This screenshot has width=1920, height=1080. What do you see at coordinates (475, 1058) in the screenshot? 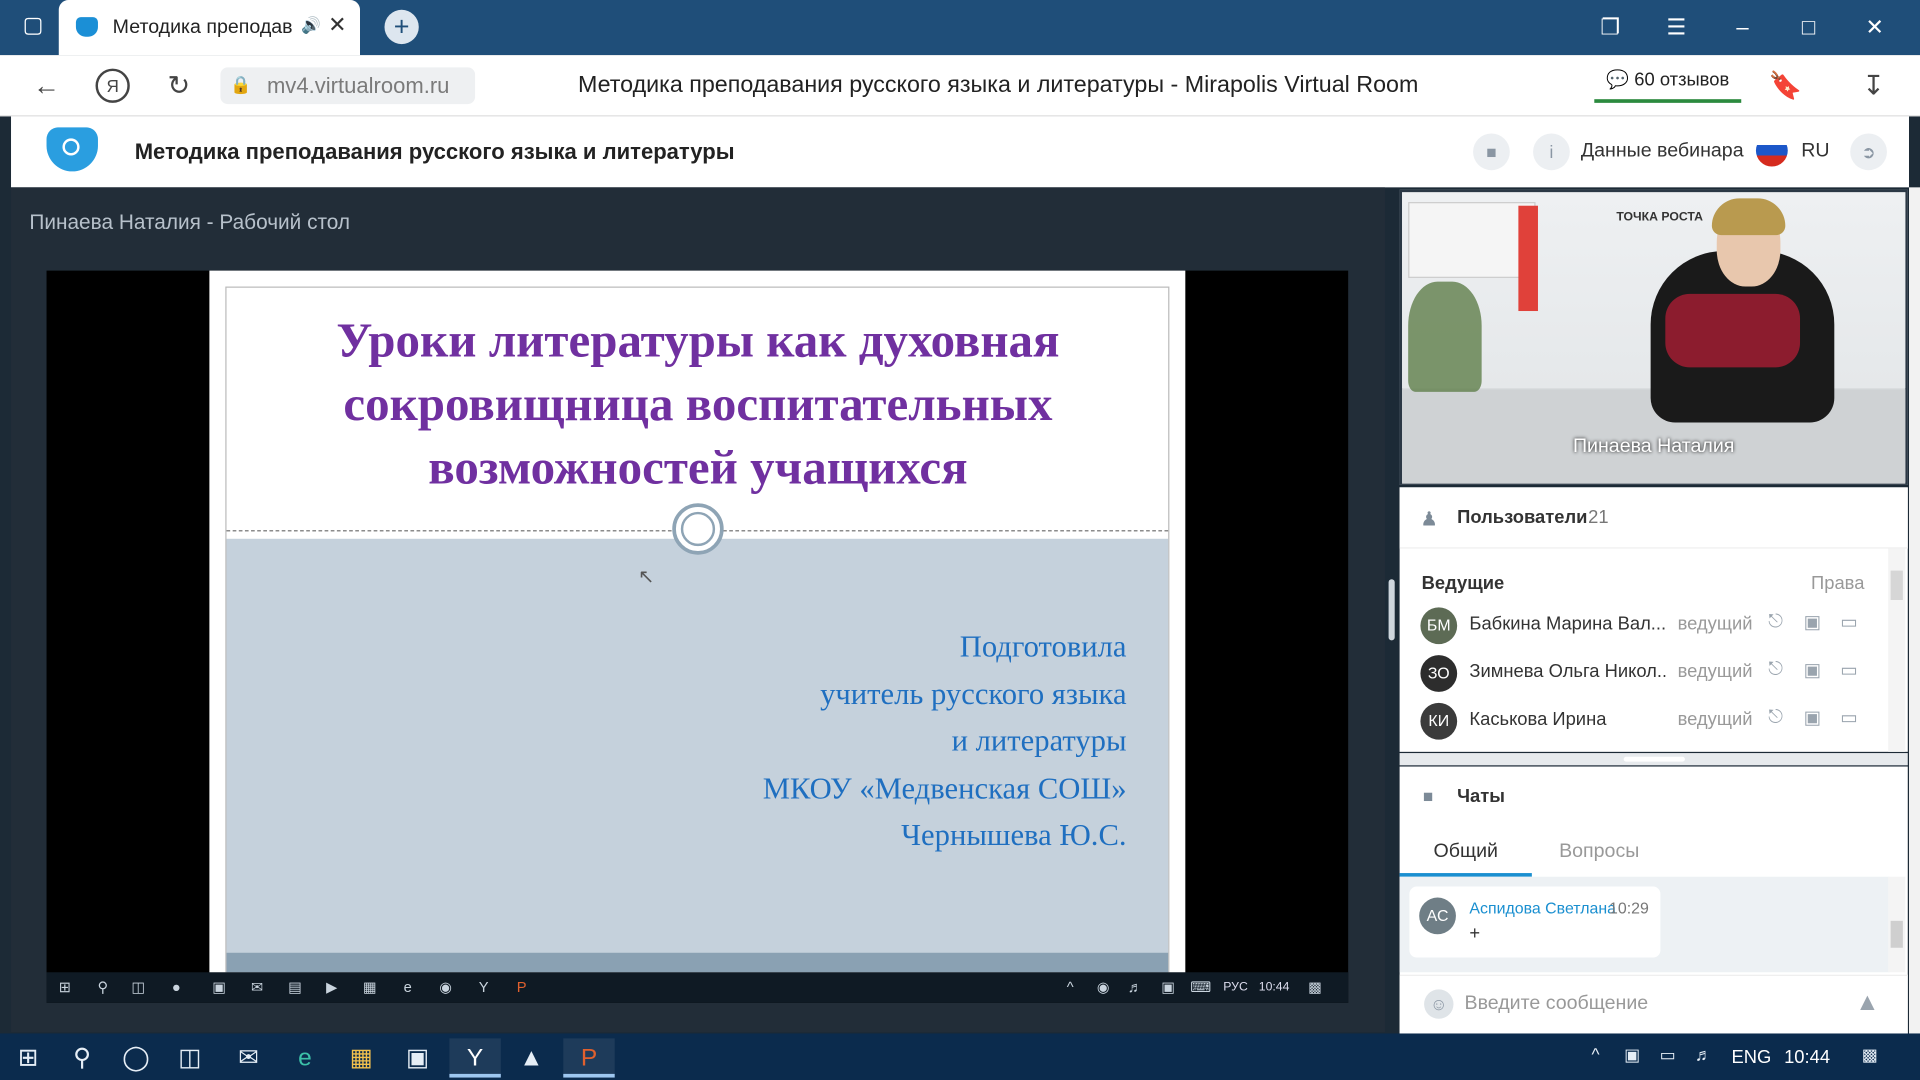
I see `yandex-browser-icon: Y` at bounding box center [475, 1058].